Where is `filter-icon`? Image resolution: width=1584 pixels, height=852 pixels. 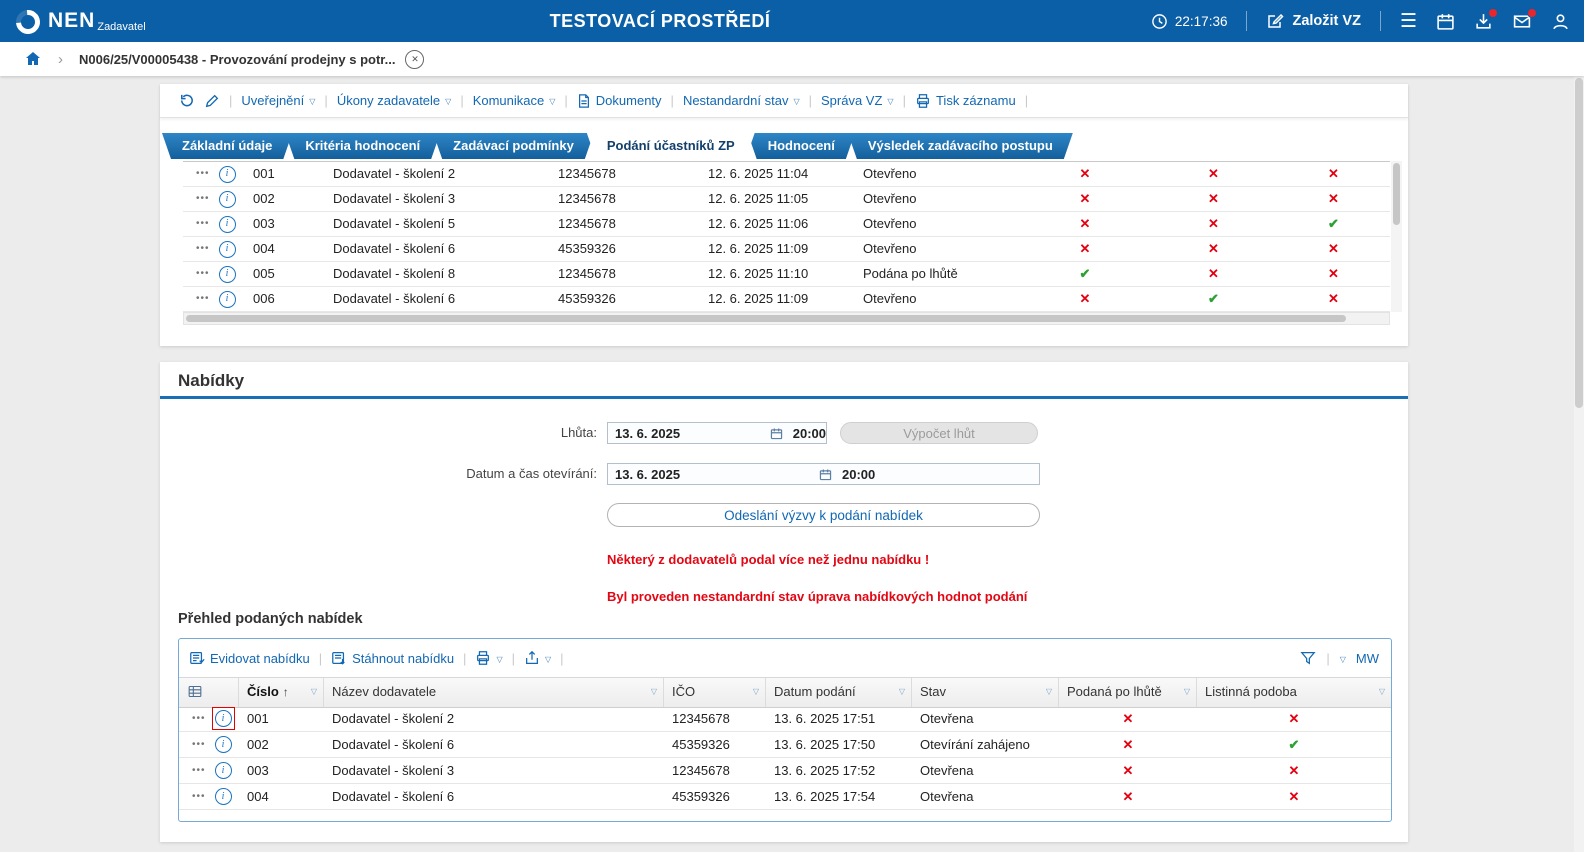
filter-icon is located at coordinates (1308, 658).